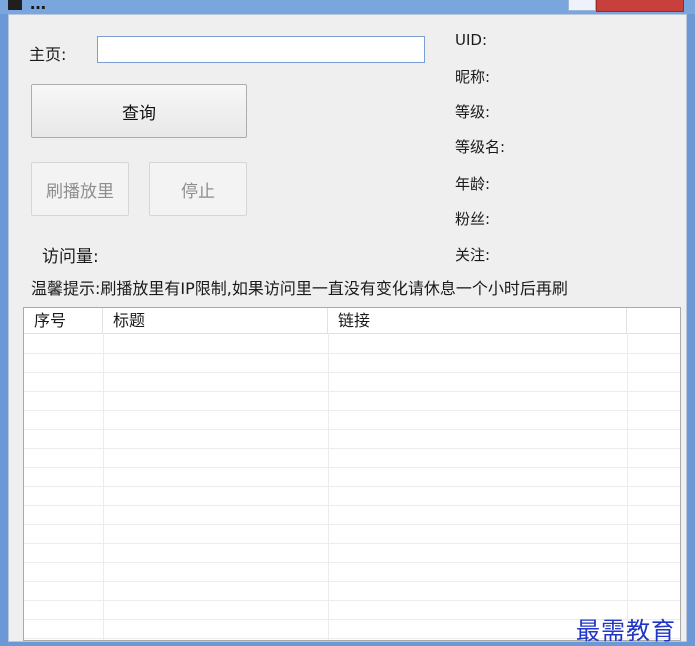 The image size is (695, 646). What do you see at coordinates (215, 320) in the screenshot?
I see `column-header-title: 标题` at bounding box center [215, 320].